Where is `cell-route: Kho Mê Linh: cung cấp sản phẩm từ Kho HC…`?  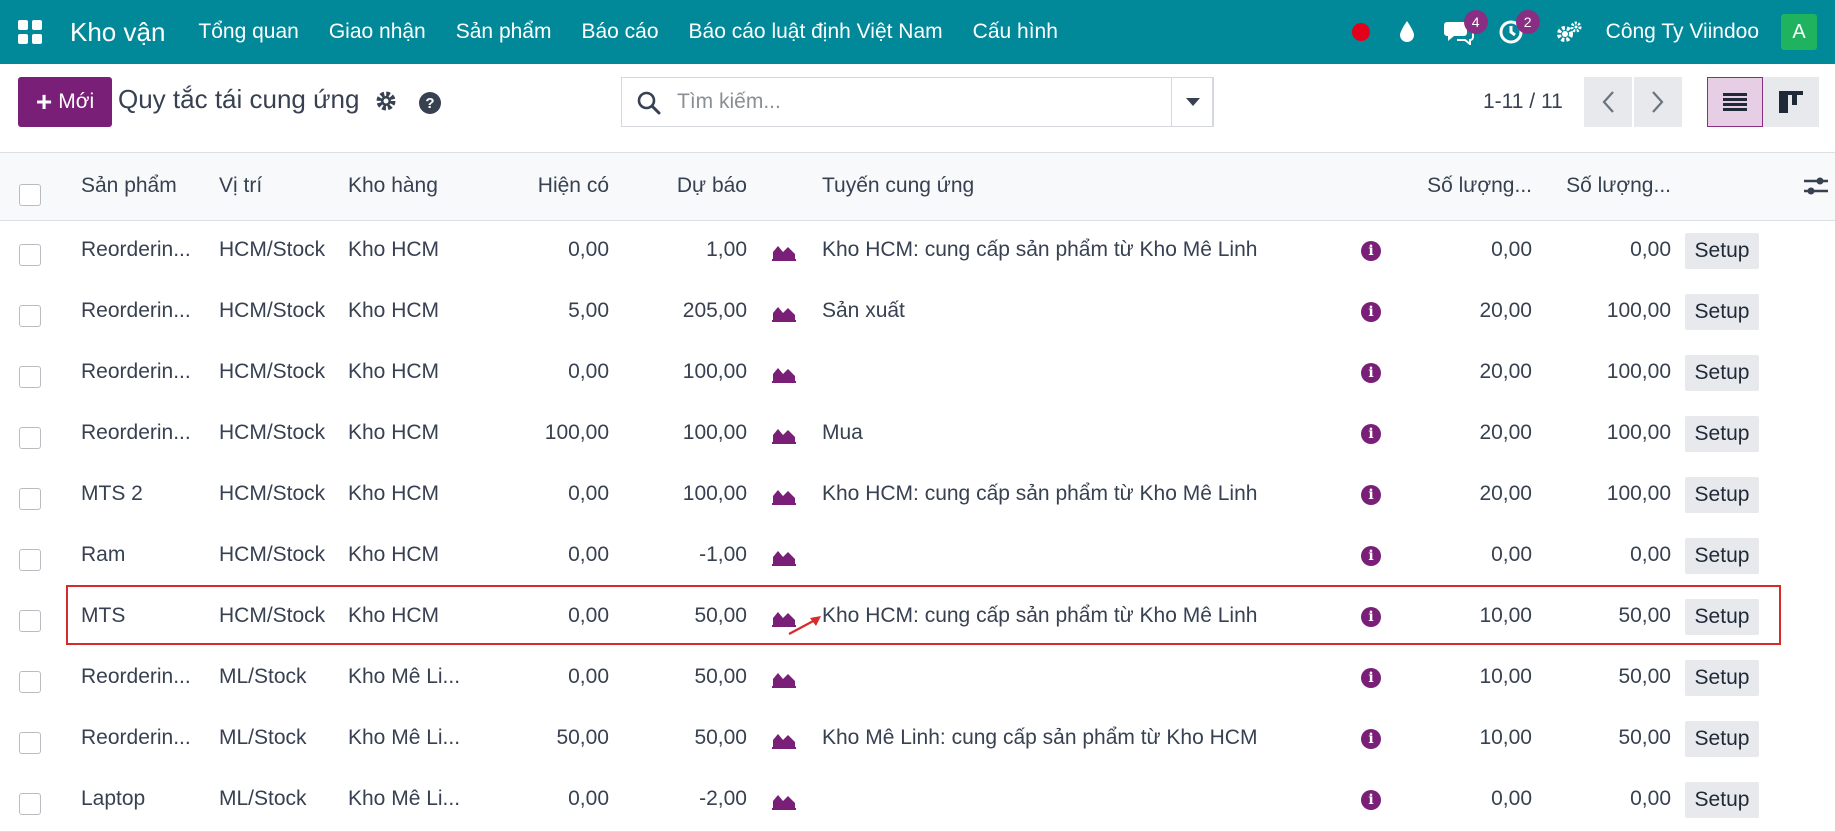
cell-route: Kho Mê Linh: cung cấp sản phẩm từ Kho HC… is located at coordinates (1082, 738).